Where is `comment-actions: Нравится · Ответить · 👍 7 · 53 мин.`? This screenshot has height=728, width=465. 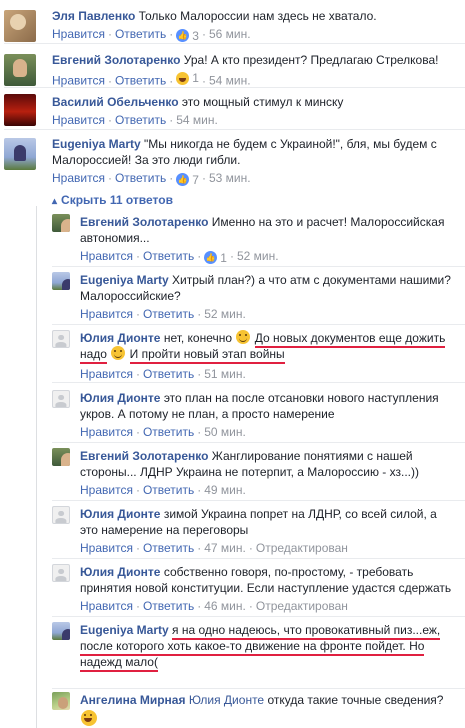 comment-actions: Нравится · Ответить · 👍 7 · 53 мин. is located at coordinates (151, 179).